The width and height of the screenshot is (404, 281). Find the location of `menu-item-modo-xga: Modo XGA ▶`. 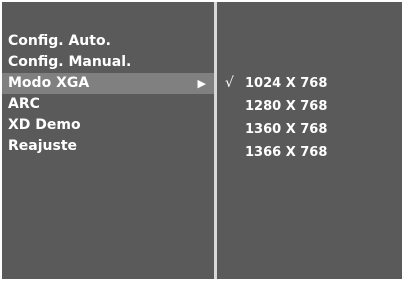

menu-item-modo-xga: Modo XGA ▶ is located at coordinates (108, 83).